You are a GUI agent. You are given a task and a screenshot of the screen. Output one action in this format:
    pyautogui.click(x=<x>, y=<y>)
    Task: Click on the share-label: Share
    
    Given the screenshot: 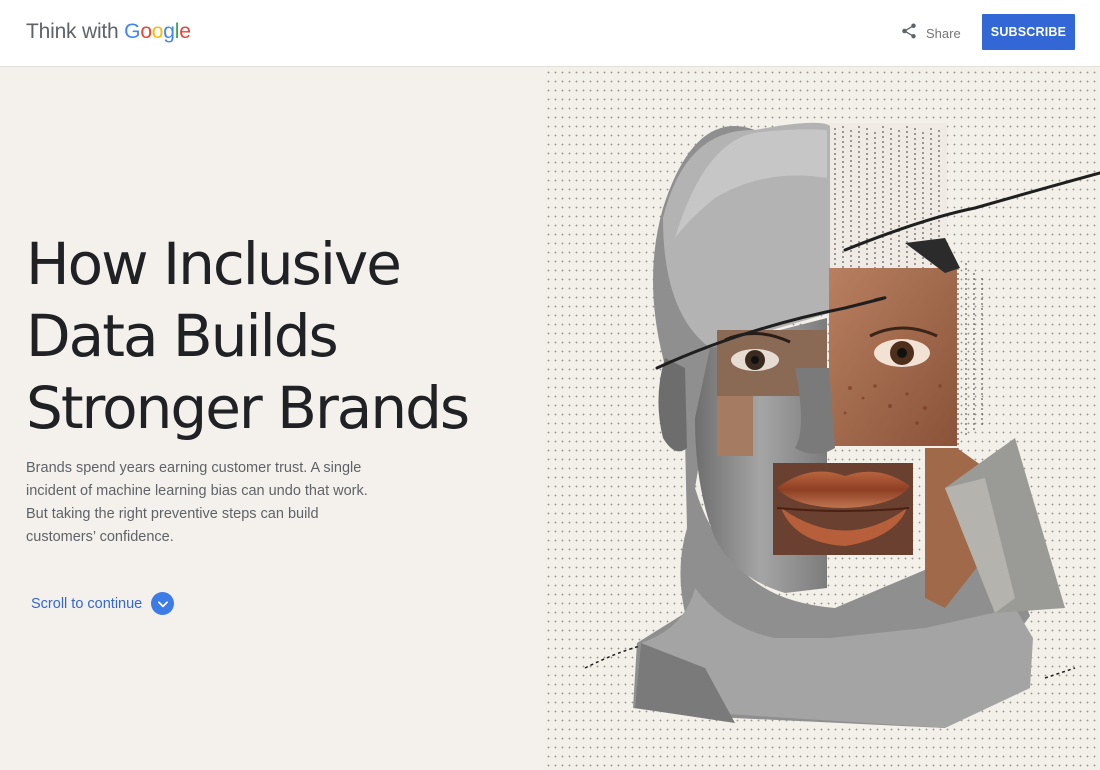 What is the action you would take?
    pyautogui.click(x=943, y=33)
    